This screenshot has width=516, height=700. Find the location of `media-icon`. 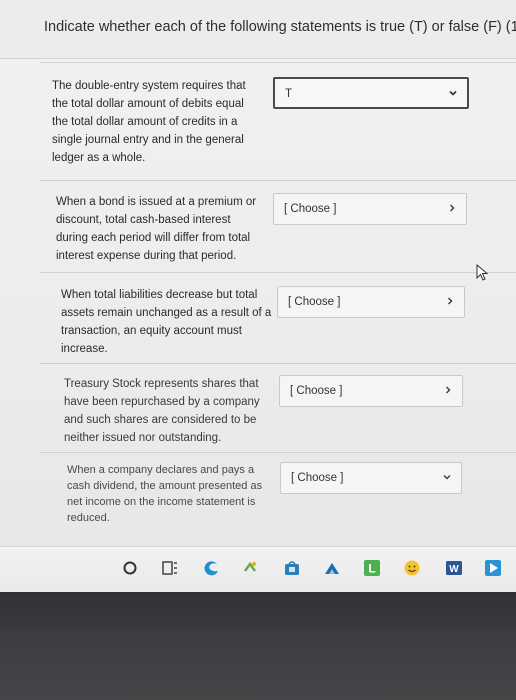

media-icon is located at coordinates (493, 568).